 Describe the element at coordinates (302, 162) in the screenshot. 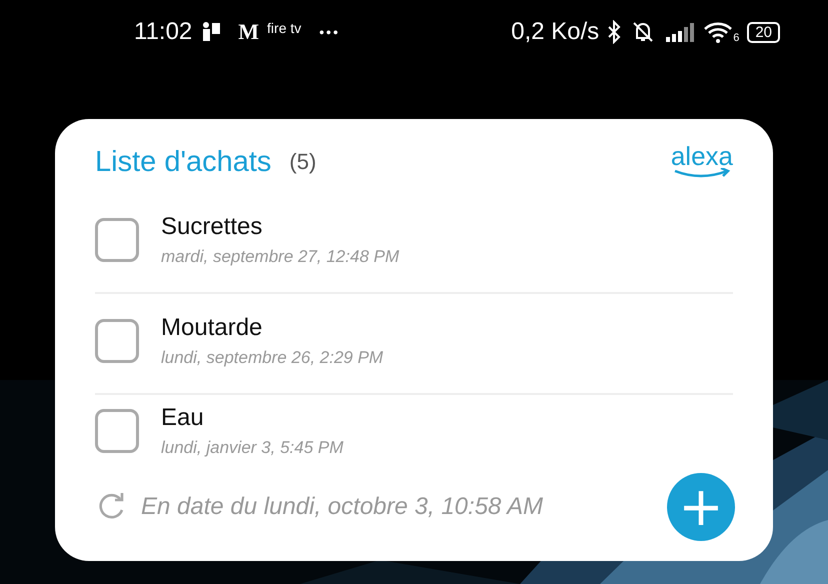

I see `item-count: (5)` at that location.